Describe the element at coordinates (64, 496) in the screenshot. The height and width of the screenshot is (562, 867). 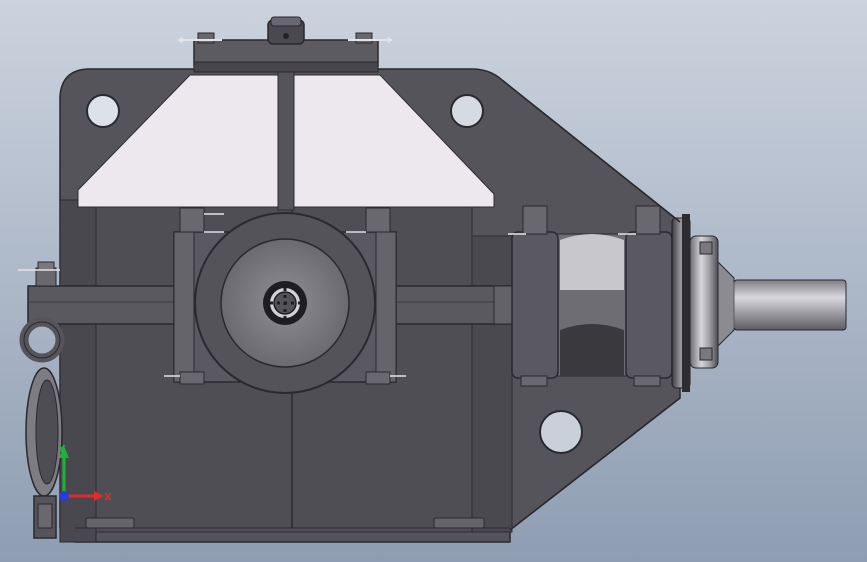
I see `z-axis-origin` at that location.